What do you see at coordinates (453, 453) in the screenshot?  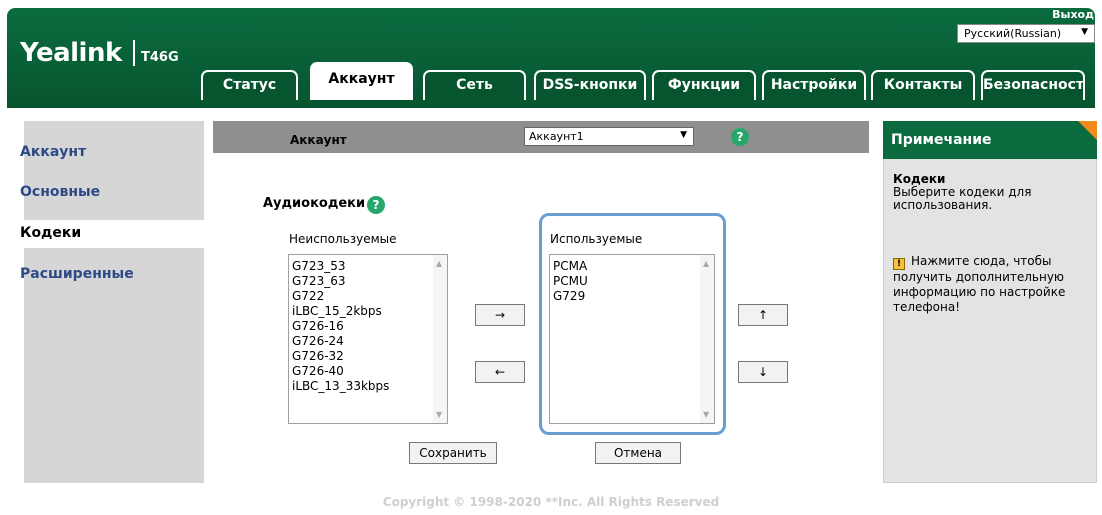 I see `save-button: Сохранить` at bounding box center [453, 453].